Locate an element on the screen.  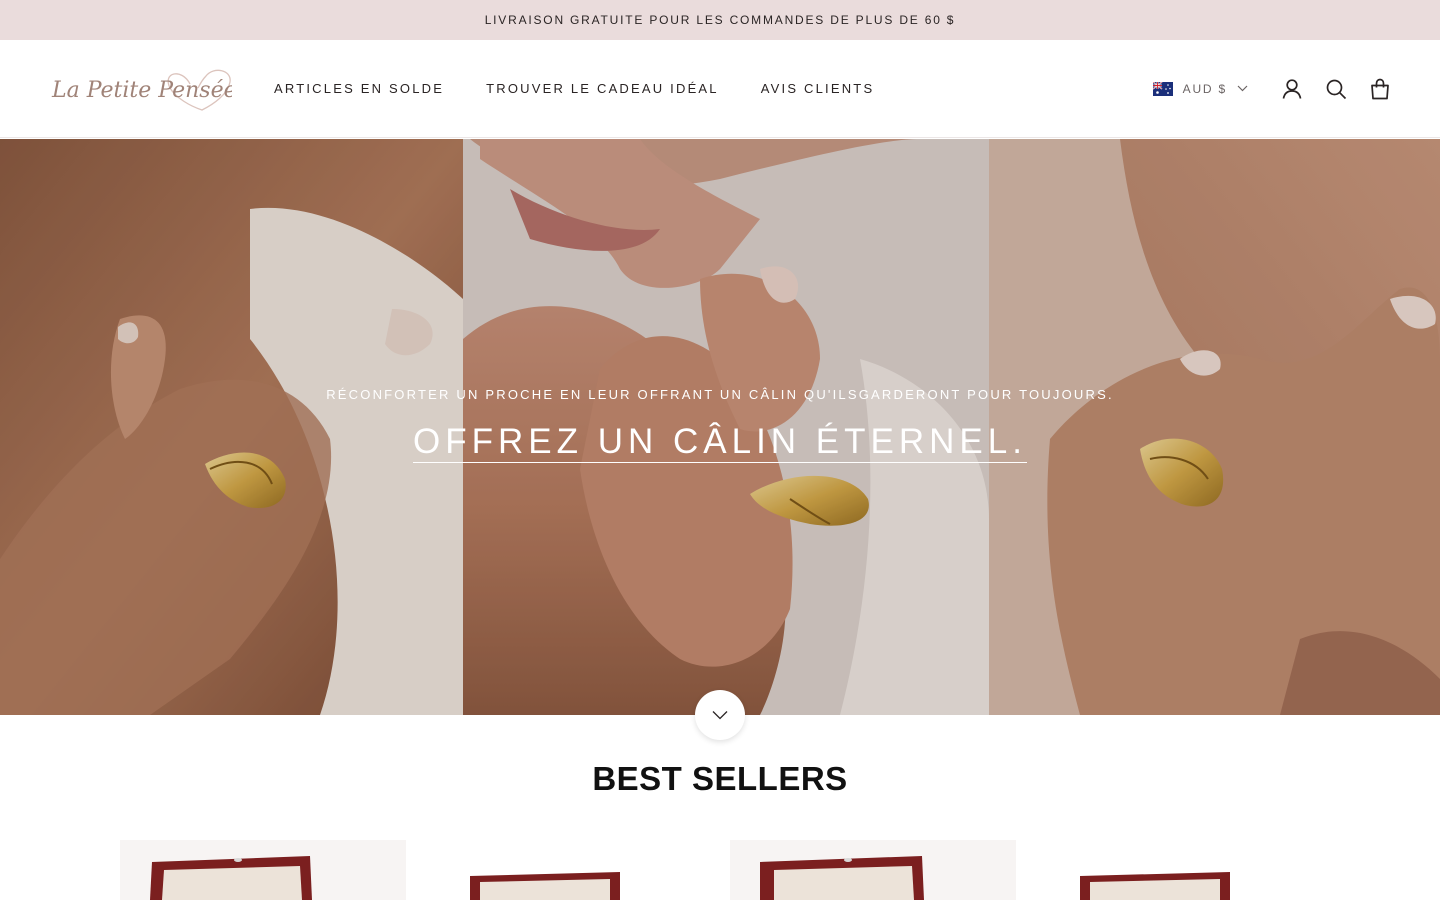
scroll-down-button is located at coordinates (720, 715).